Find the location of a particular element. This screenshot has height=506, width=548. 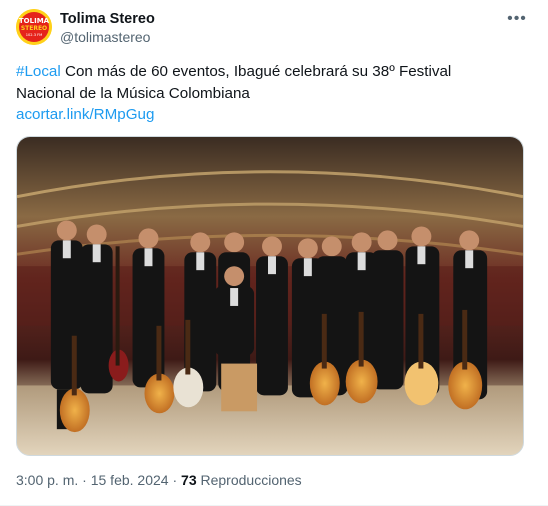

more-horizontal-icon: ••• is located at coordinates (517, 18).